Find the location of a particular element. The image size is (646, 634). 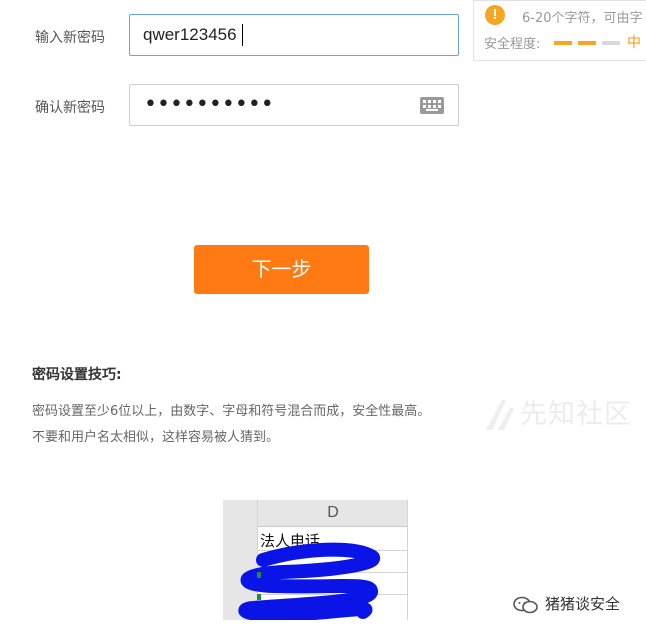

account-name: 猪猪谈安全 is located at coordinates (583, 604).